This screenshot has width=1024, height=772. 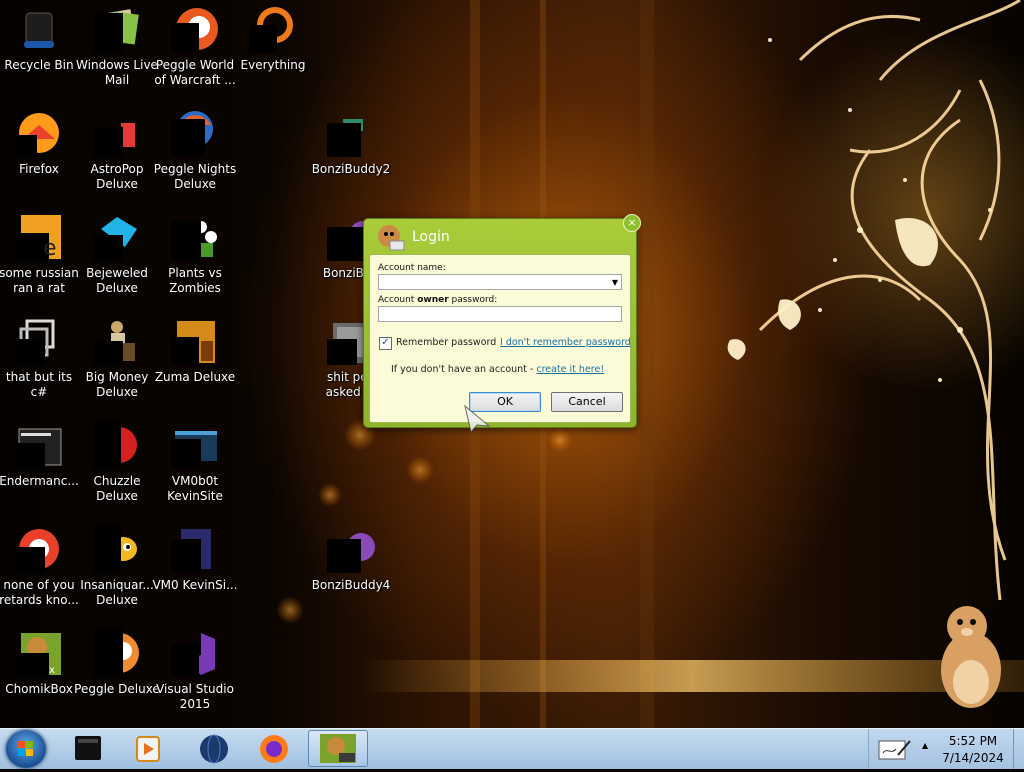 I want to click on desktop-icon-bonzibuddy4: BonziBuddy4, so click(x=351, y=570).